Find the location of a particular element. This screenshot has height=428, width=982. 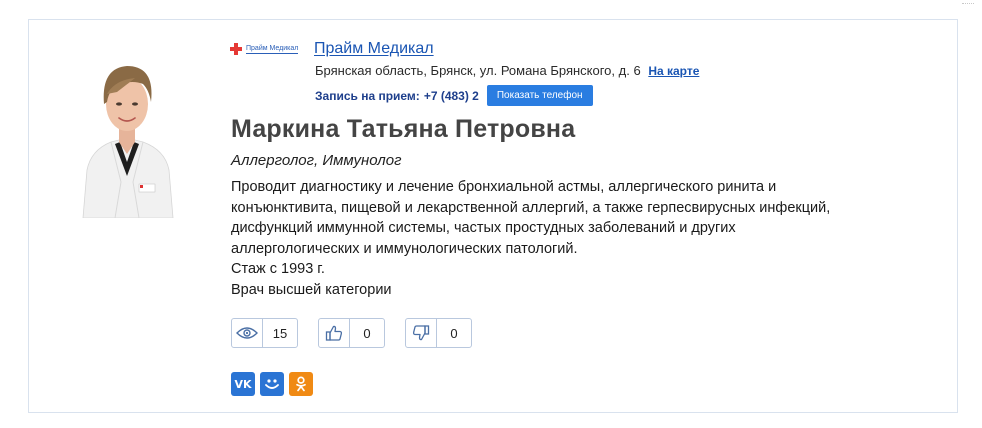

views-counter: 15 is located at coordinates (264, 333).